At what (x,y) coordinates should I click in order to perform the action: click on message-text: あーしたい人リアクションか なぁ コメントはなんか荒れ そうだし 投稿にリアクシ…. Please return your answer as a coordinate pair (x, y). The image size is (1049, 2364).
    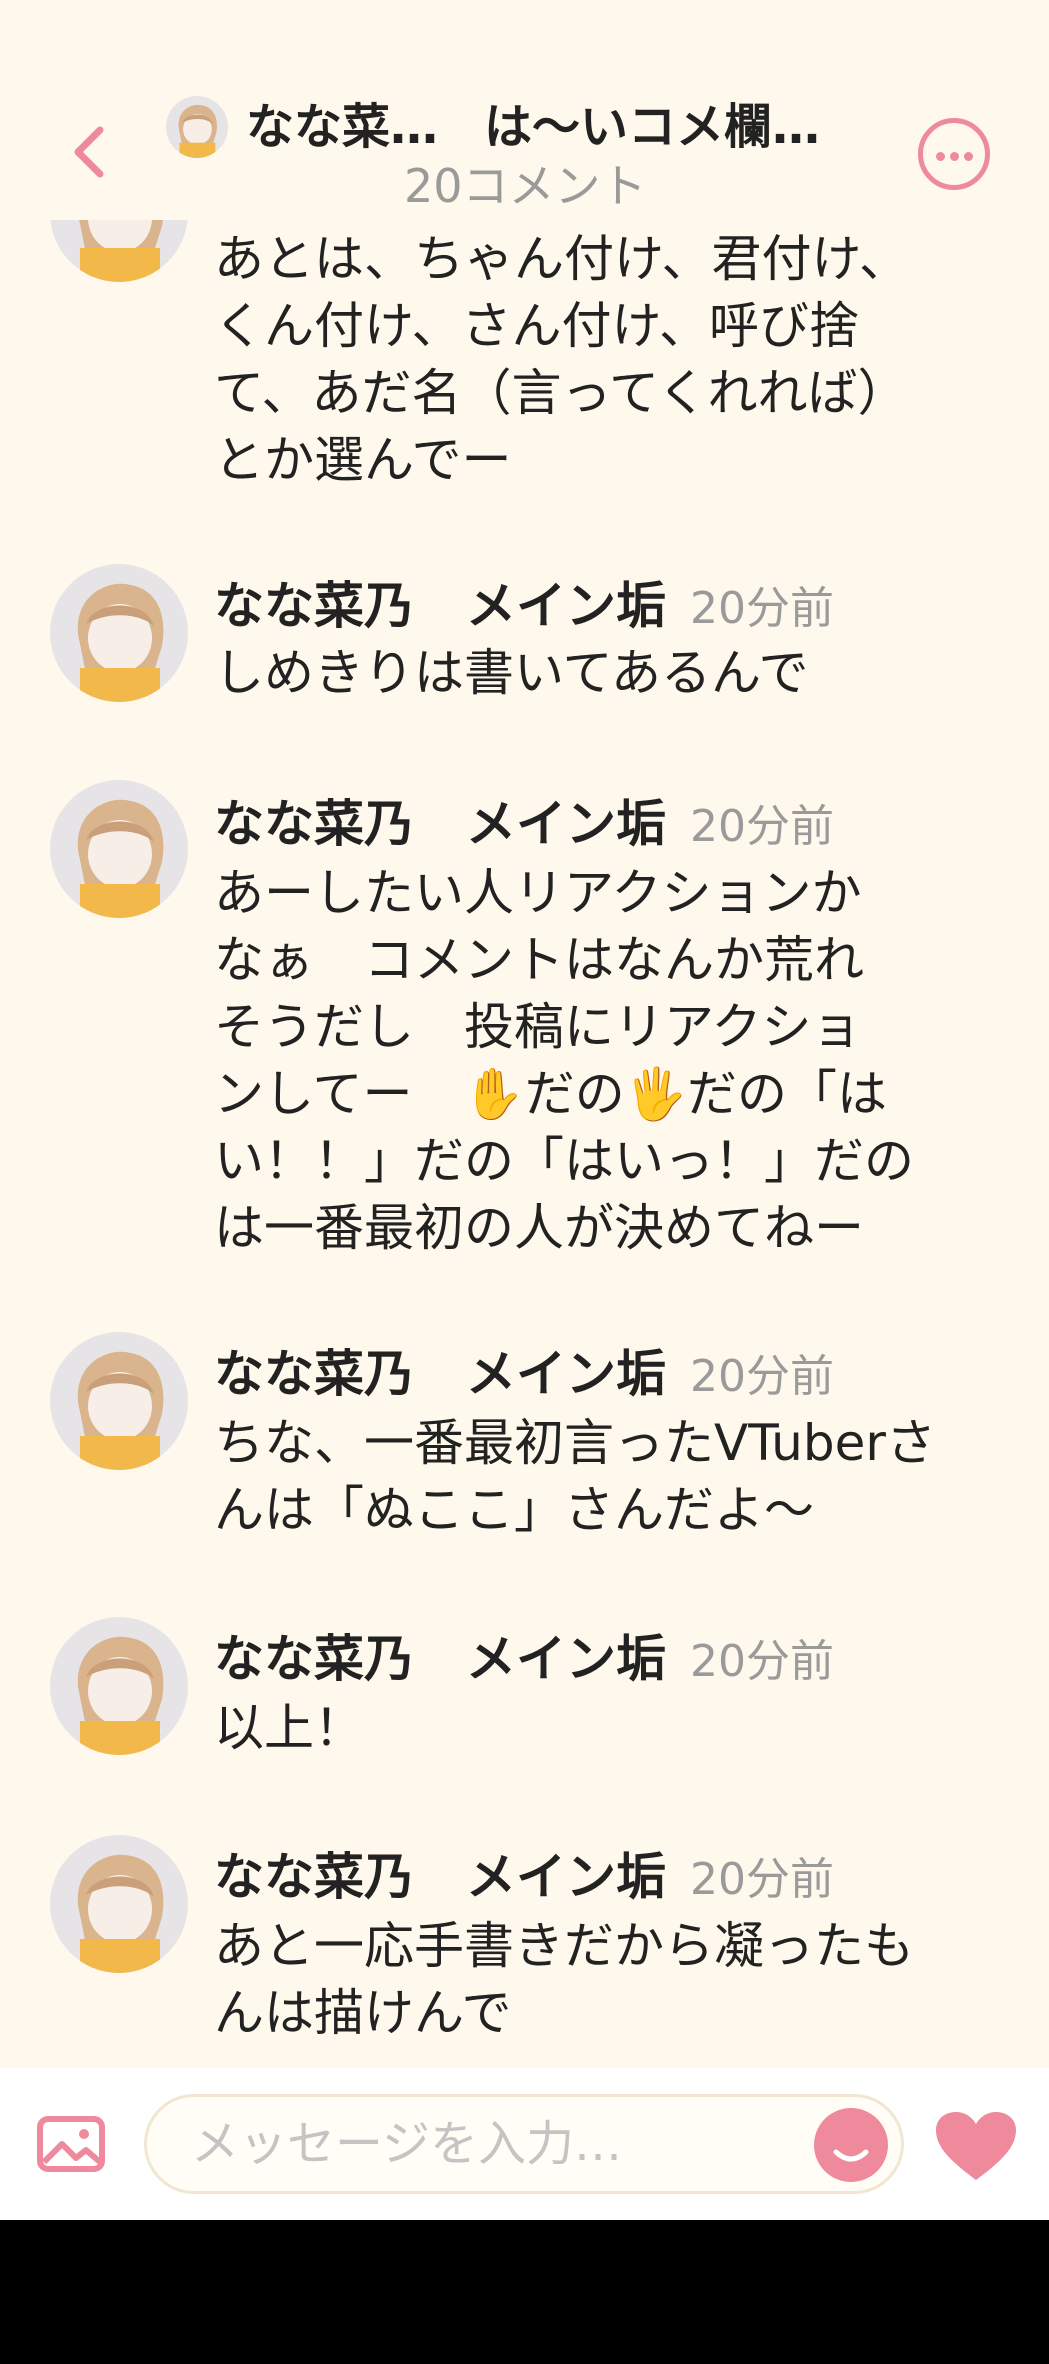
    Looking at the image, I should click on (564, 1060).